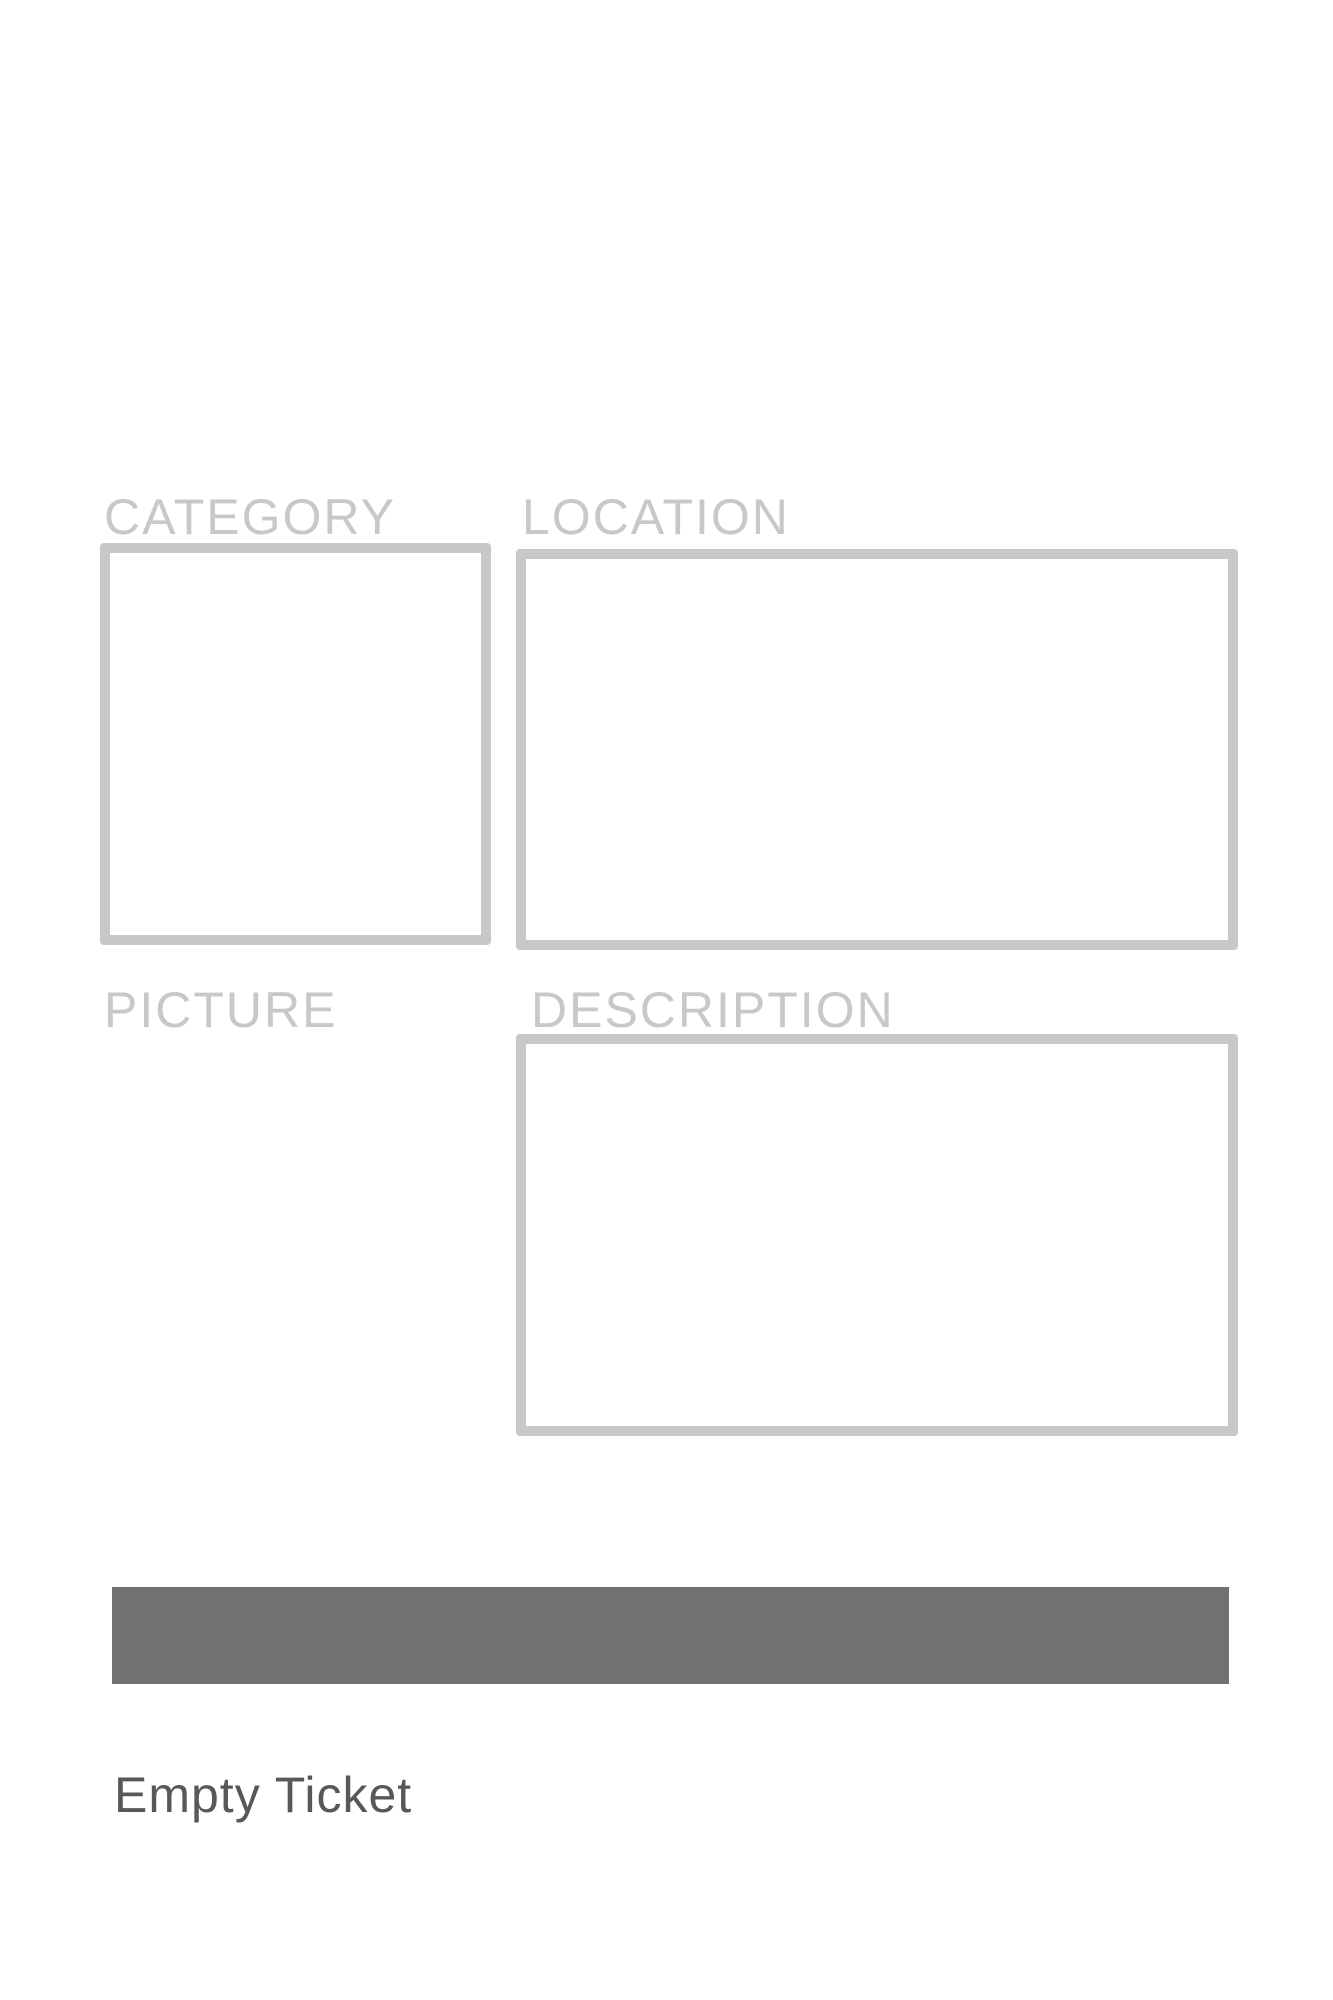  Describe the element at coordinates (263, 1795) in the screenshot. I see `ticket-caption: Empty Ticket` at that location.